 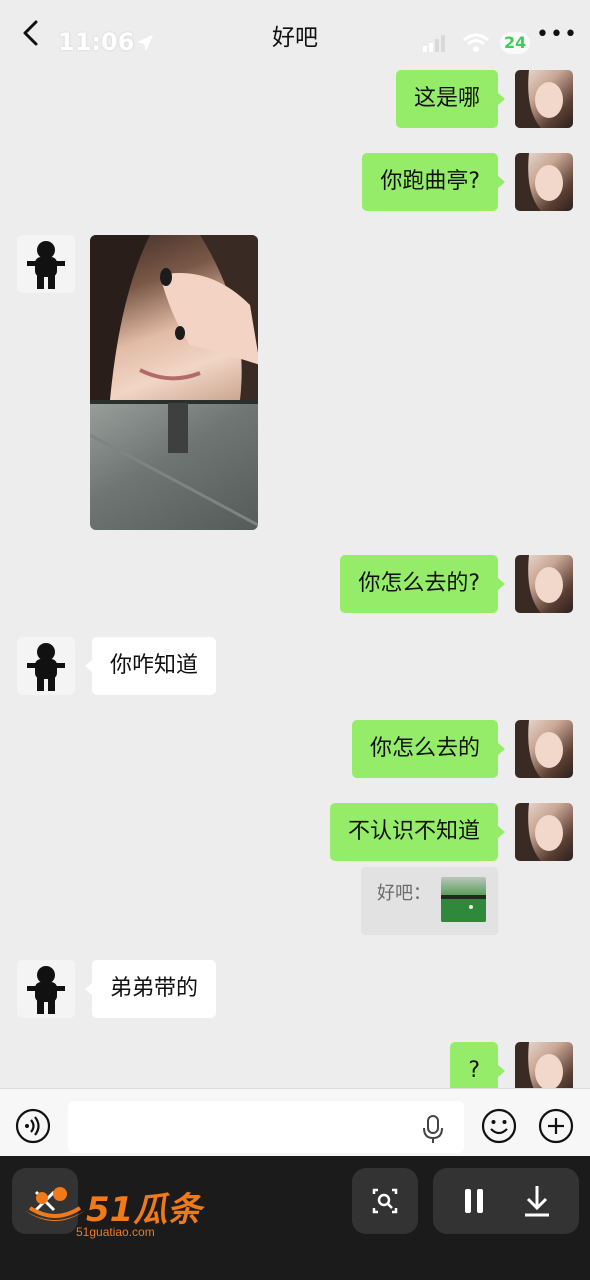 I want to click on cellular-signal-icon, so click(x=434, y=43).